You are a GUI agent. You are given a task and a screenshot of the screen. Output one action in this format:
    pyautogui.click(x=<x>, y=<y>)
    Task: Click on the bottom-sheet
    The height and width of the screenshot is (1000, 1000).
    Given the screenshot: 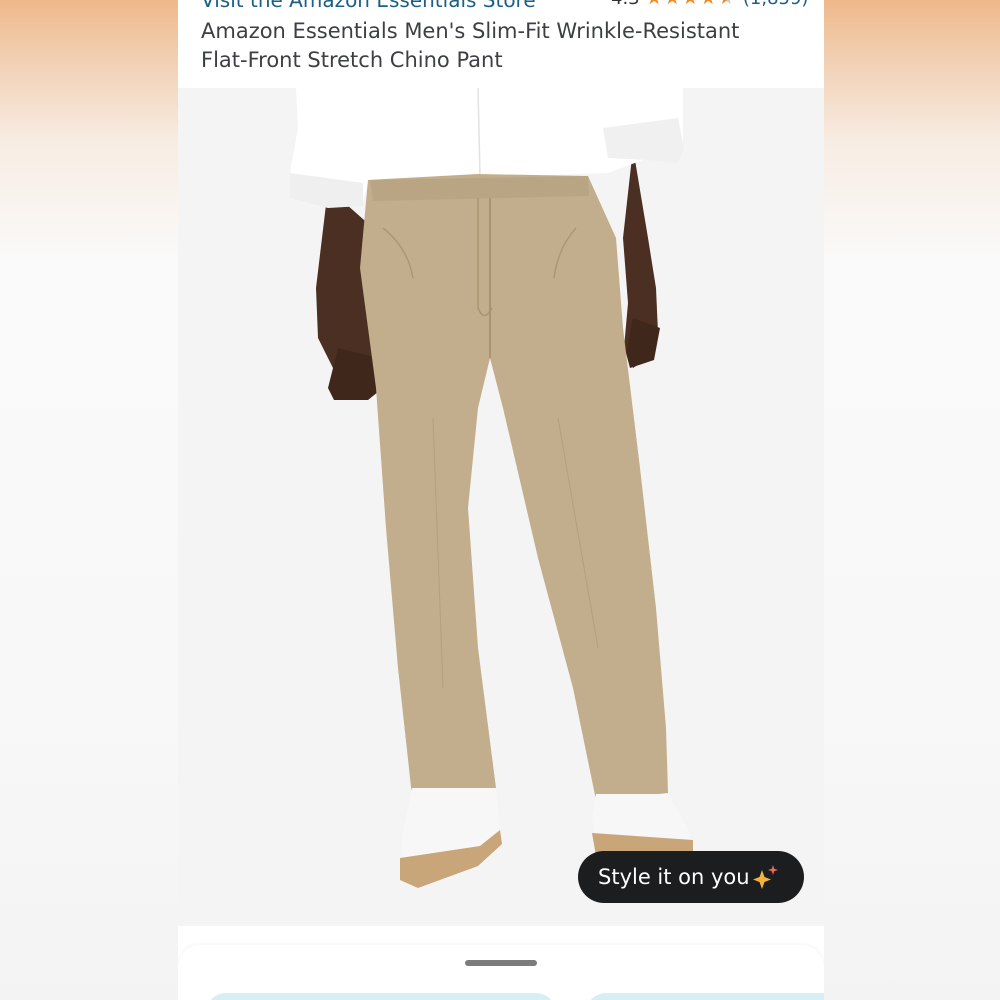 What is the action you would take?
    pyautogui.click(x=501, y=972)
    